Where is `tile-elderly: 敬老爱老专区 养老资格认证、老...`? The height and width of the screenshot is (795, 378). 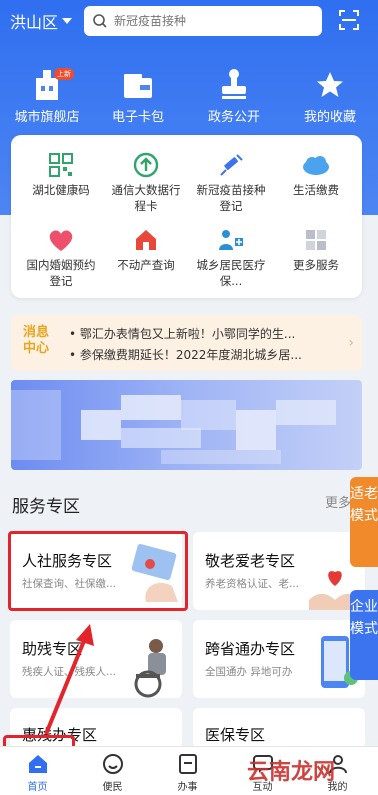 tile-elderly: 敬老爱老专区 养老资格认证、老... is located at coordinates (279, 571).